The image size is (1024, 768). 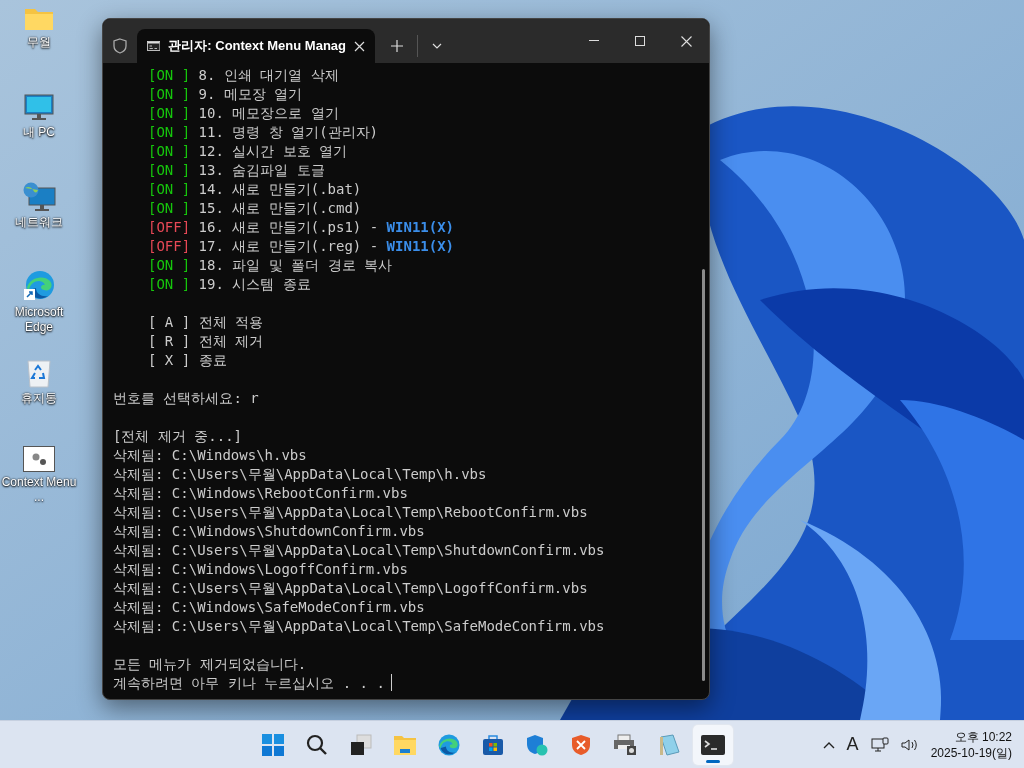 I want to click on scrollbar, so click(x=703, y=475).